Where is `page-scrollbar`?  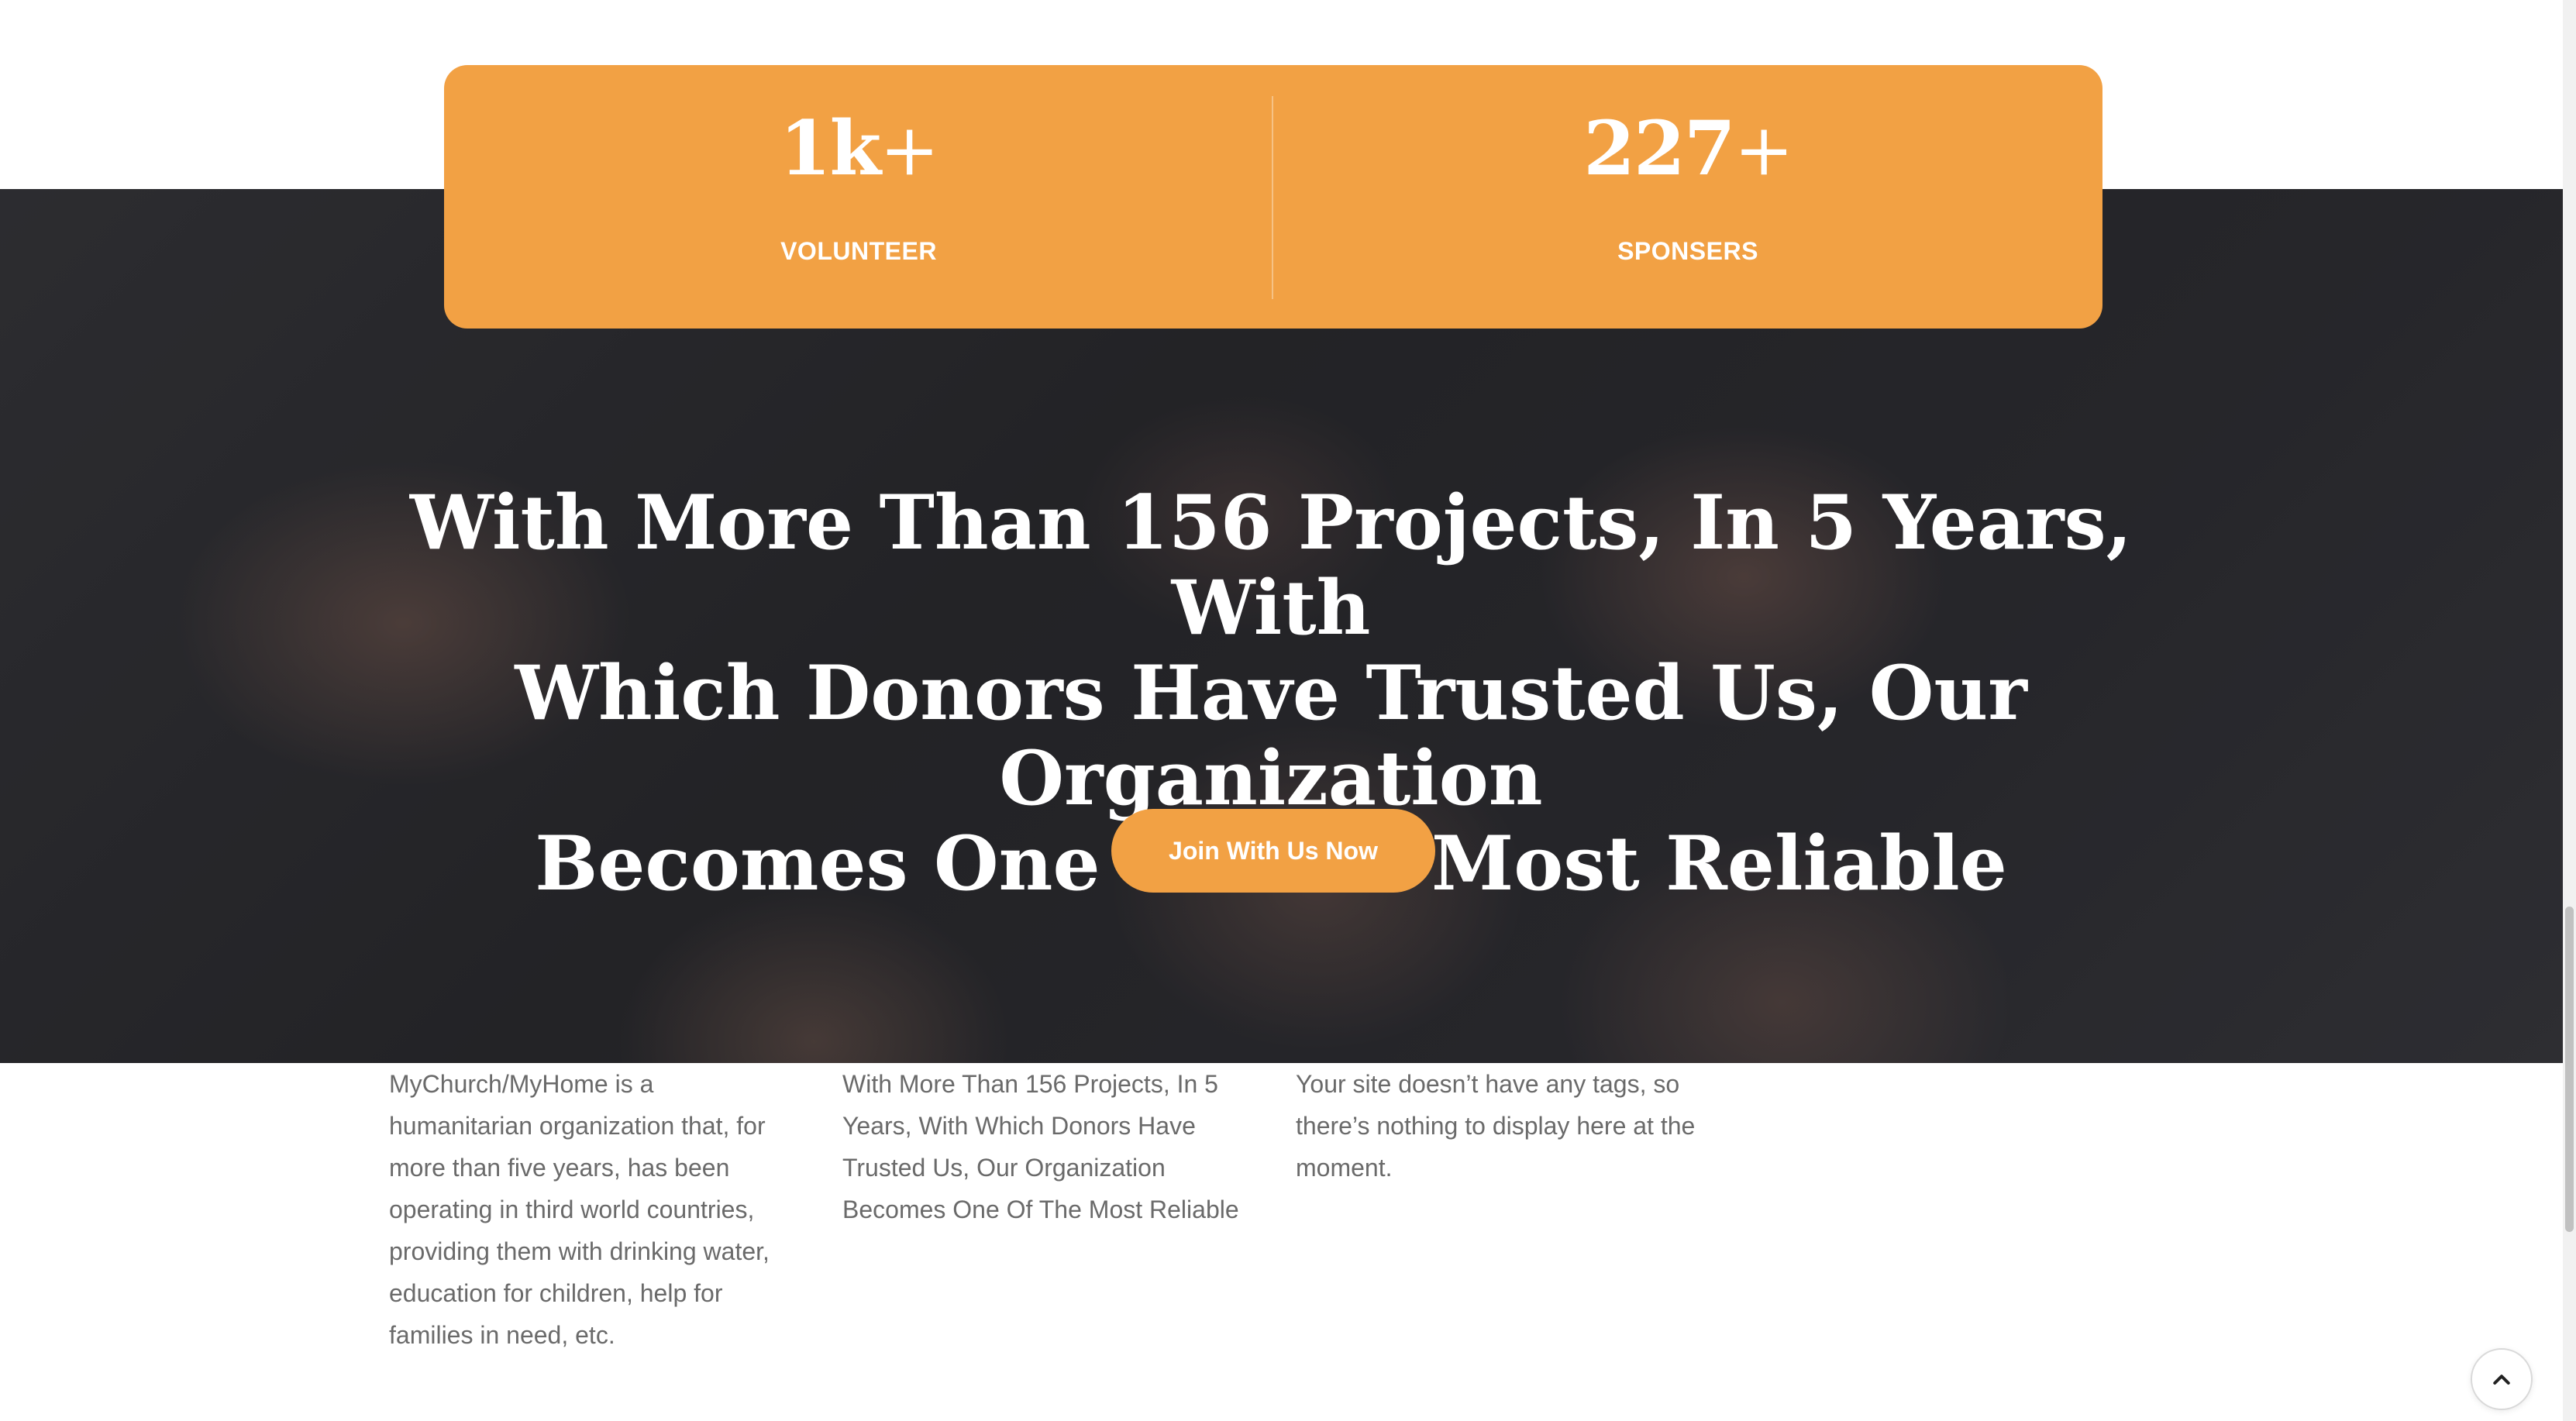 page-scrollbar is located at coordinates (2569, 710).